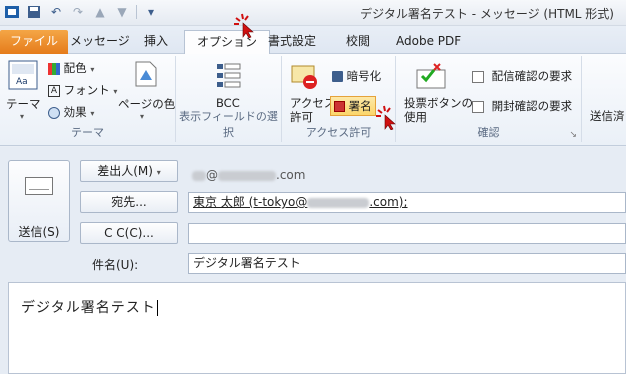 The height and width of the screenshot is (374, 626). I want to click on outlook-icon, so click(12, 12).